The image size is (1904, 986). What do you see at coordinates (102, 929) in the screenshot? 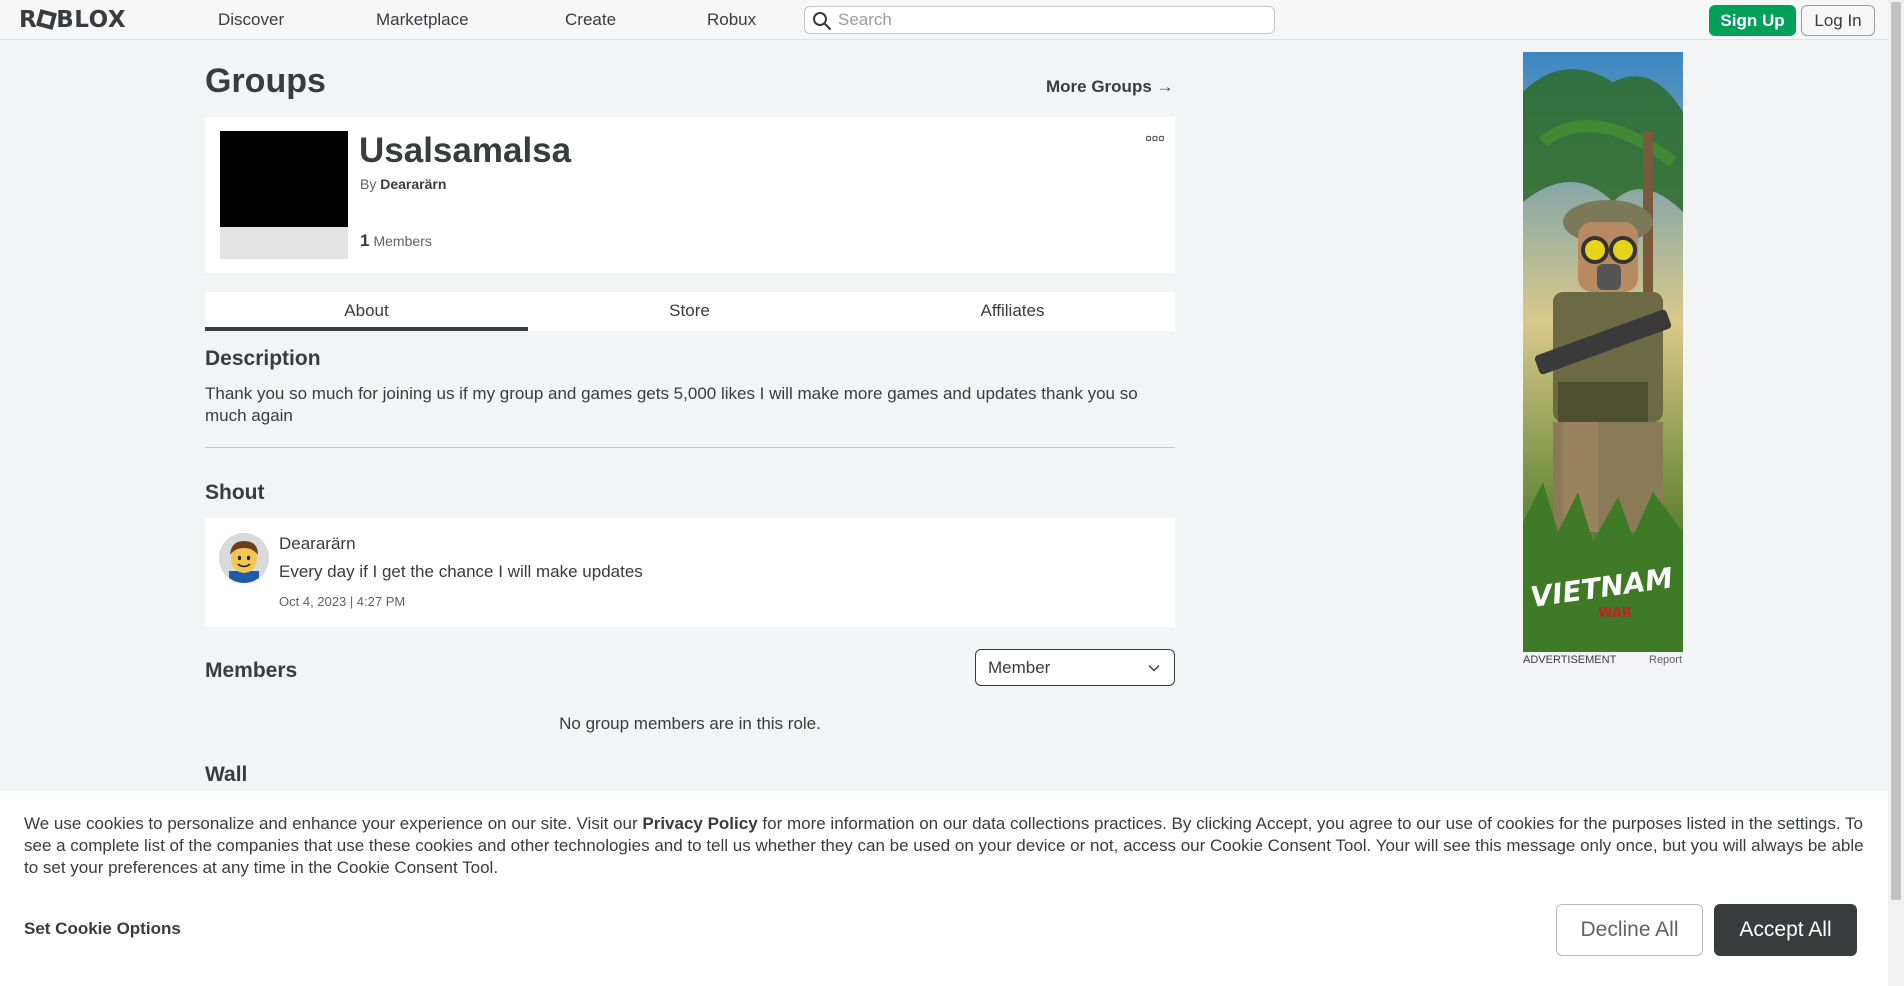
I see `set-cookie-options-button: Set Cookie Options` at bounding box center [102, 929].